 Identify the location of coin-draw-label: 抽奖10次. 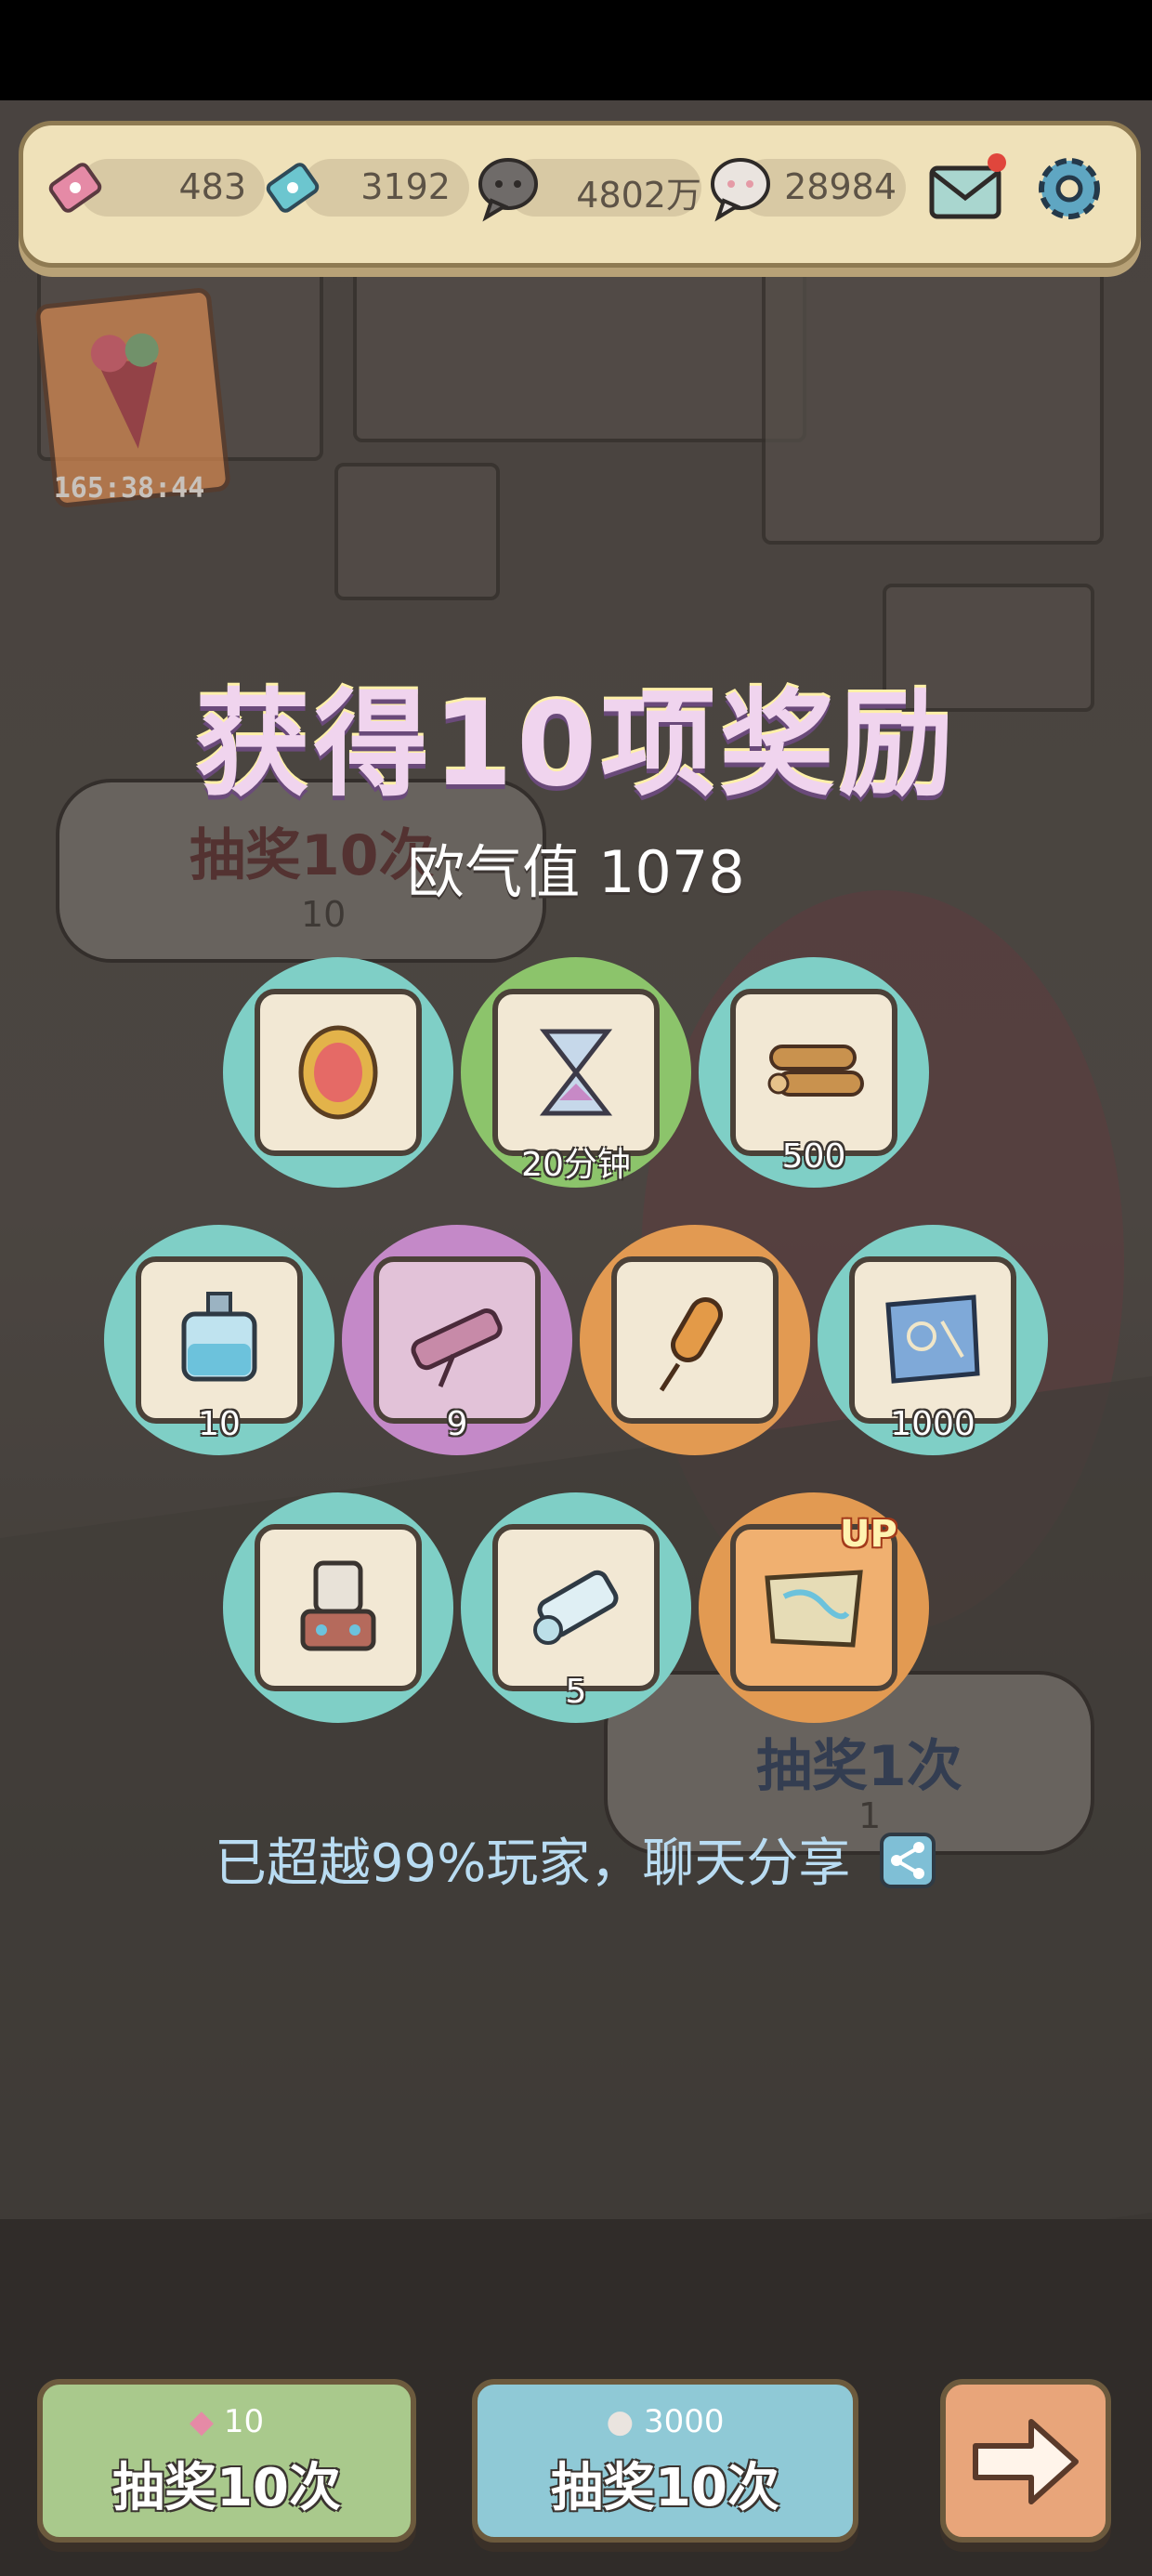
(665, 2488).